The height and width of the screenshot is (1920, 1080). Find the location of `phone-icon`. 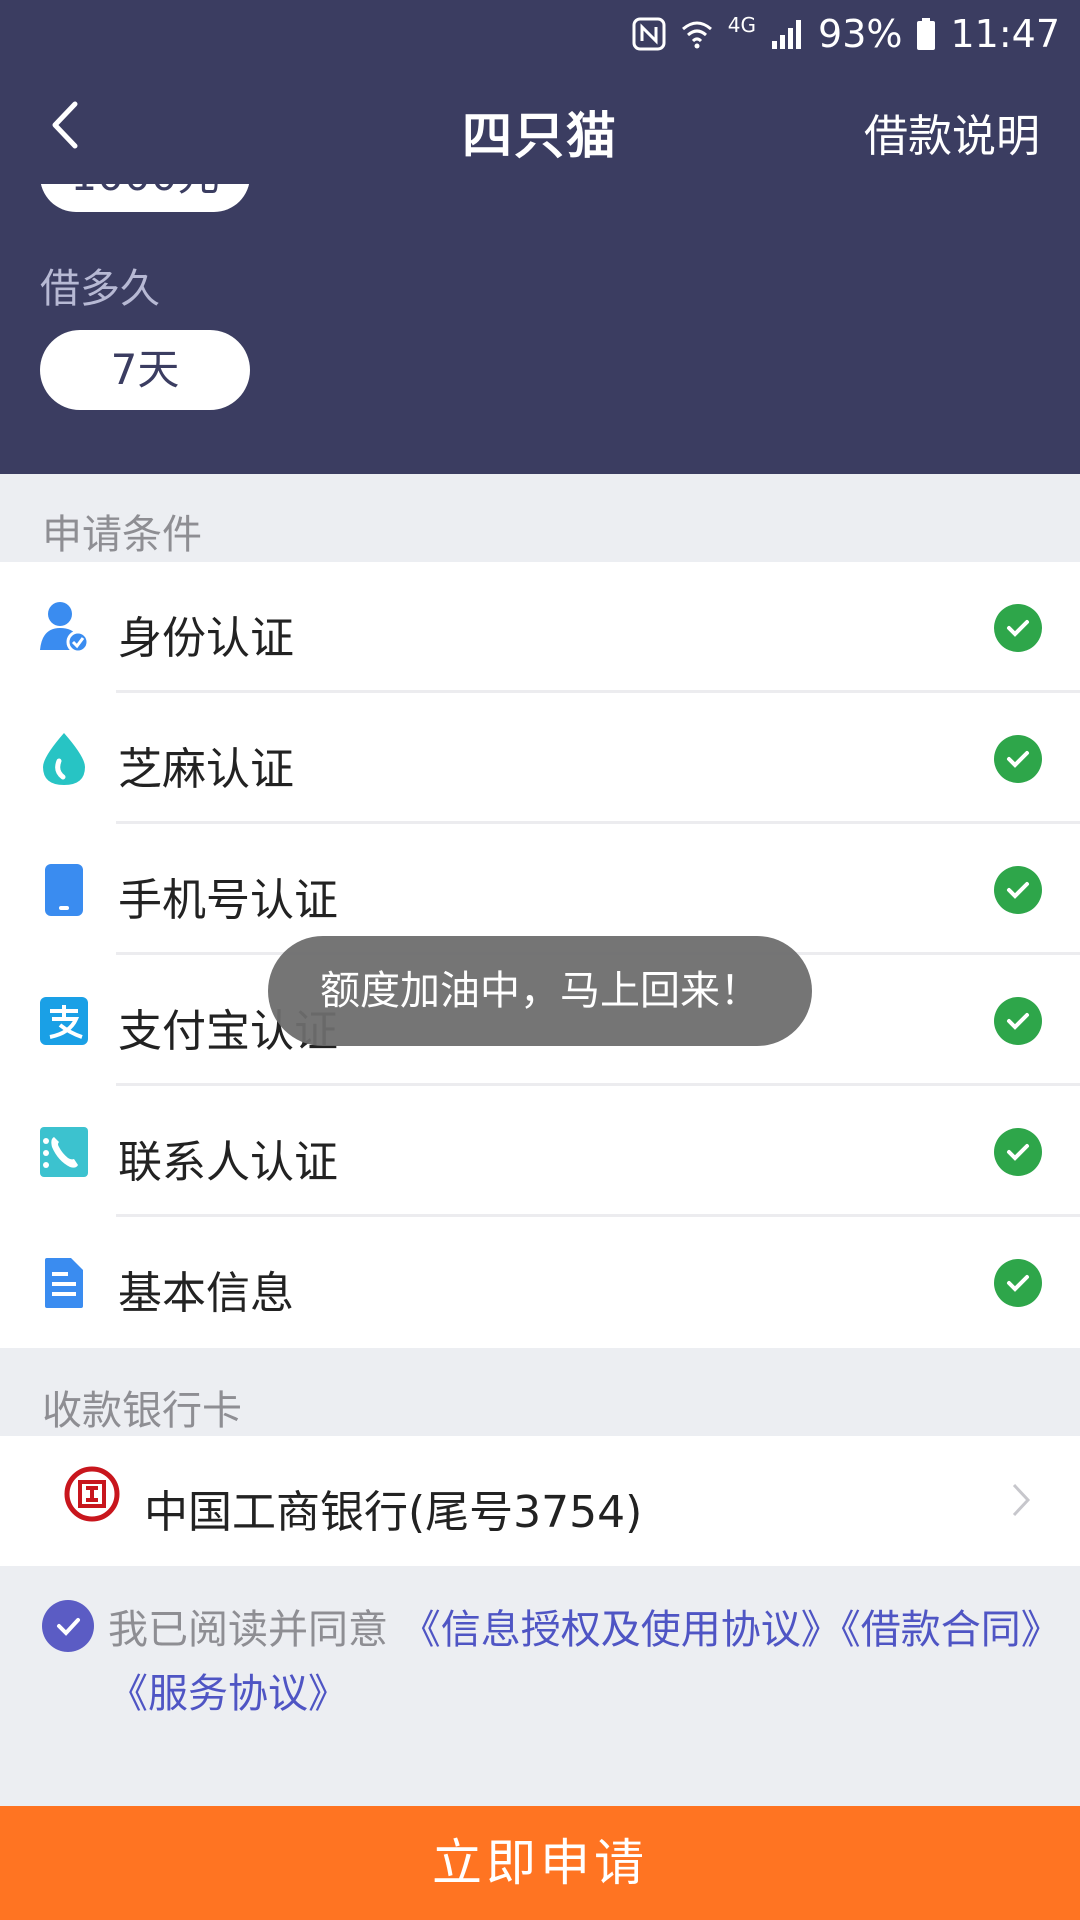

phone-icon is located at coordinates (64, 890).